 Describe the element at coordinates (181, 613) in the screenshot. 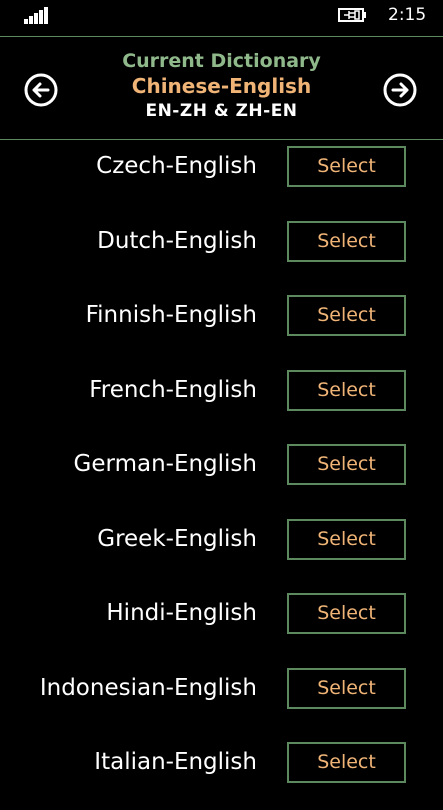

I see `dictionary-label: Hindi-English` at that location.